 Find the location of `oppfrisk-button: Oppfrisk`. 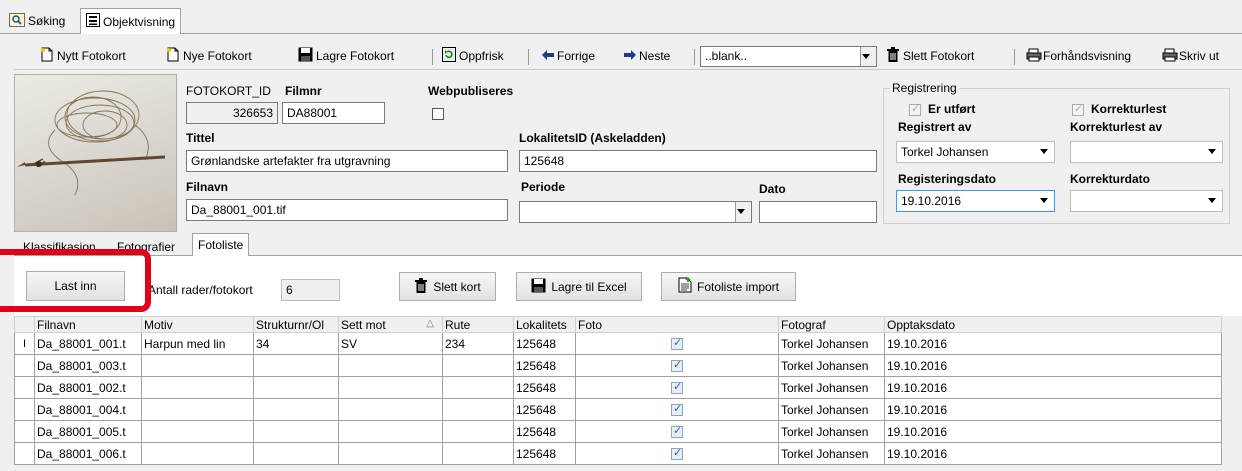

oppfrisk-button: Oppfrisk is located at coordinates (473, 56).